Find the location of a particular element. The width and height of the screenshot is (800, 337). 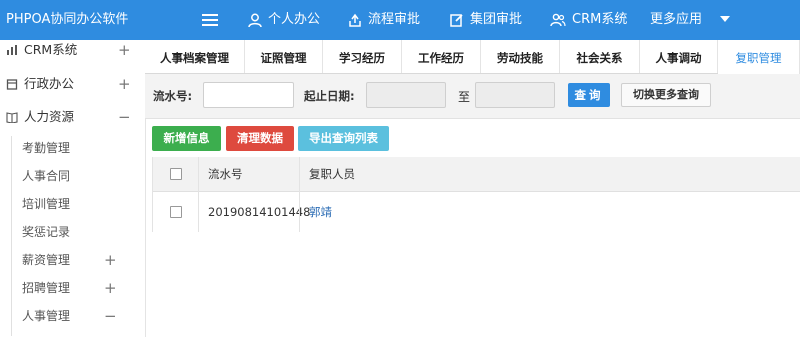

sidebar-subitem-label: 培训管理 is located at coordinates (46, 204).